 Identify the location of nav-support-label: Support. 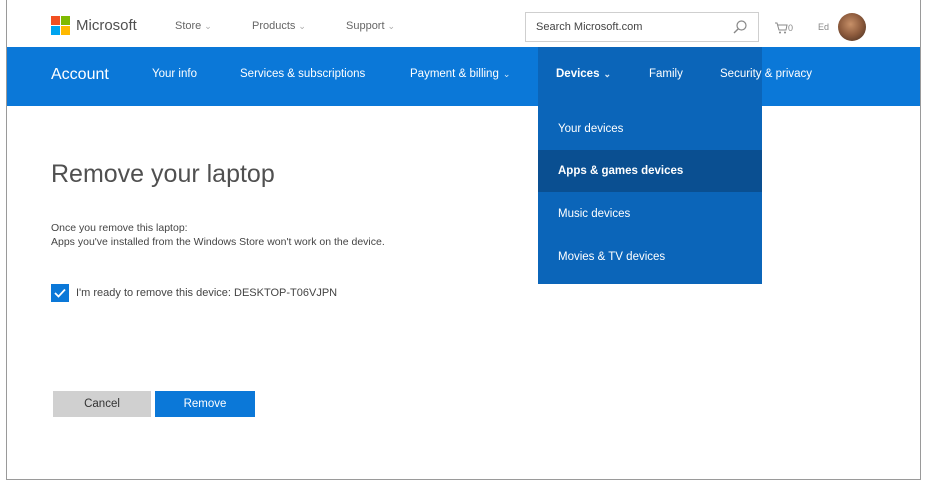
(365, 26).